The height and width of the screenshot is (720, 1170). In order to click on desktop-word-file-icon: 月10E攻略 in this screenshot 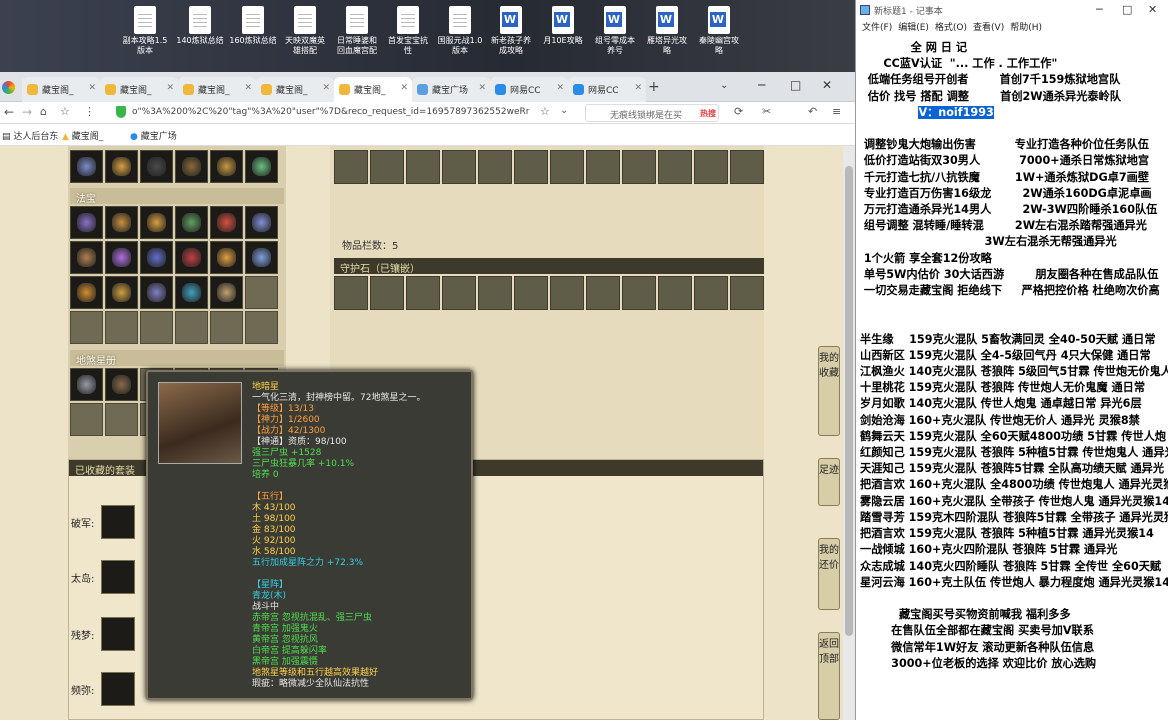, I will do `click(563, 26)`.